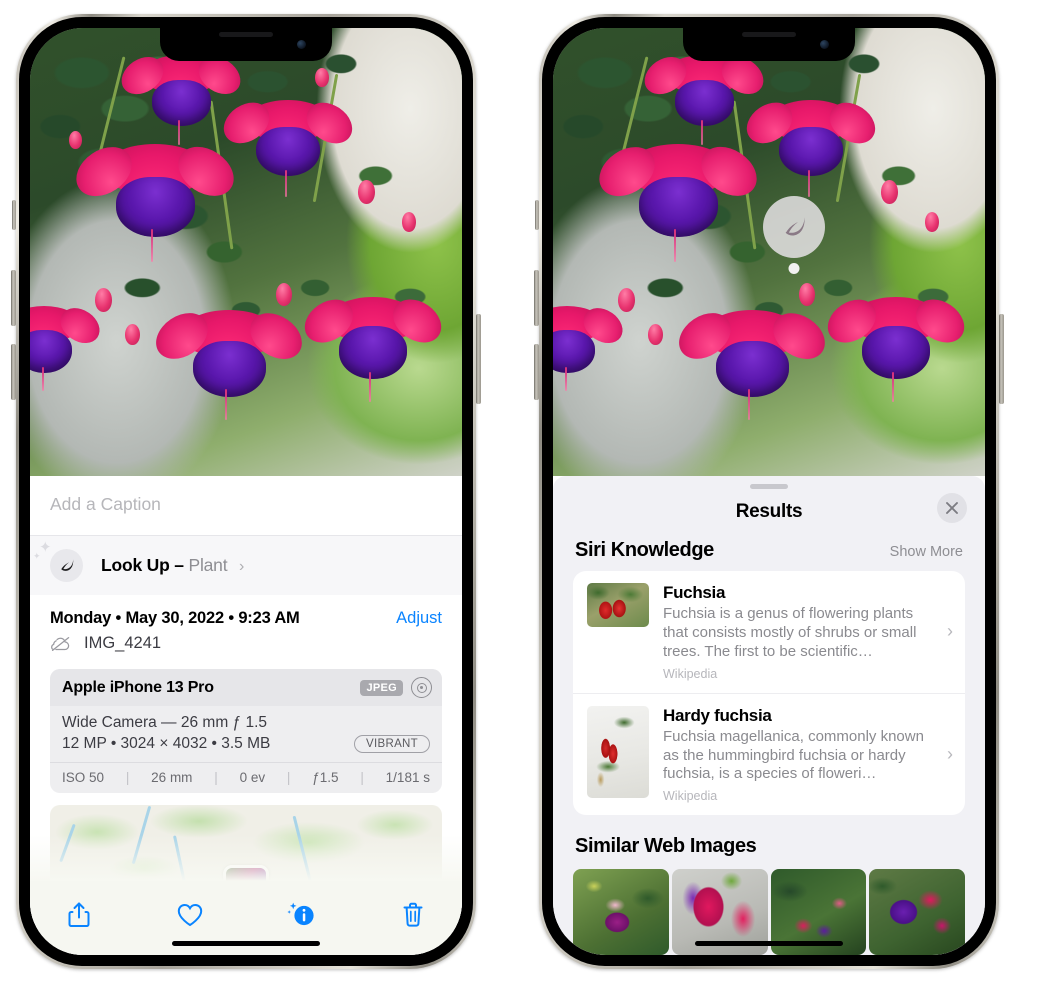 The width and height of the screenshot is (1055, 985). Describe the element at coordinates (165, 722) in the screenshot. I see `camera-lens: Wide Camera — 26 mm ƒ 1.5` at that location.